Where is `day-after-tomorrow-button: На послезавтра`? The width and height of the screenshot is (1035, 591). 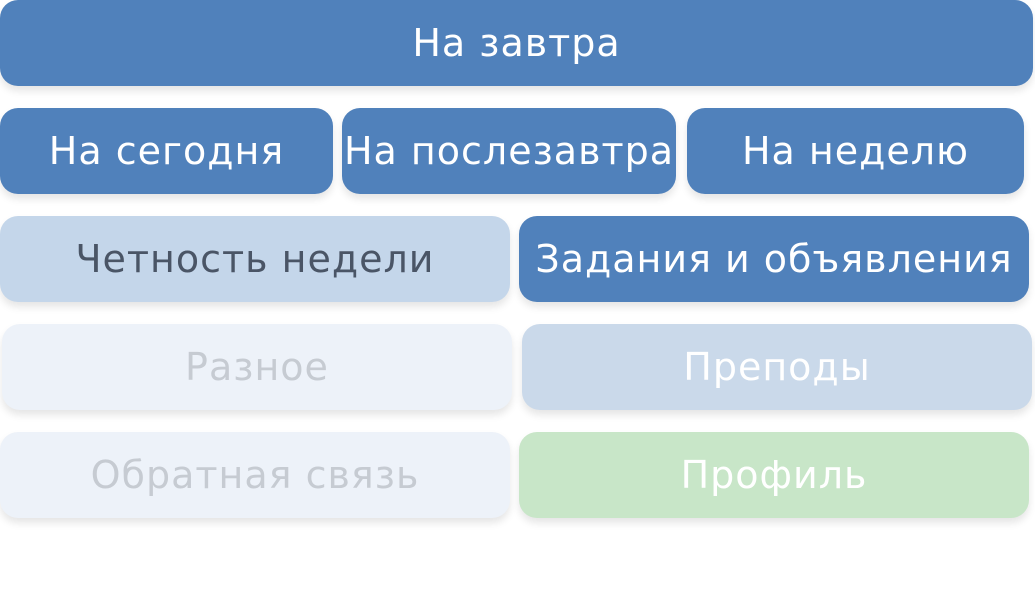 day-after-tomorrow-button: На послезавтра is located at coordinates (509, 151).